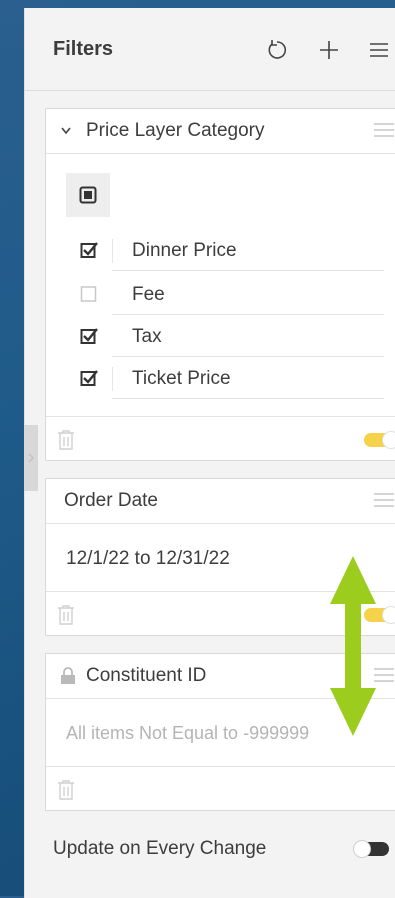  I want to click on list-item: Fee, so click(220, 294).